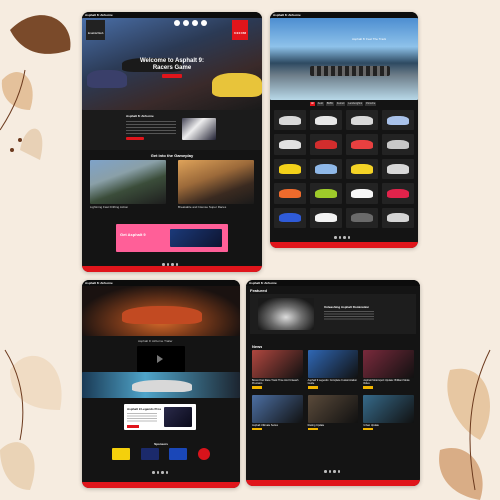 This screenshot has width=500, height=500. What do you see at coordinates (121, 454) in the screenshot?
I see `sponsor-shell` at bounding box center [121, 454].